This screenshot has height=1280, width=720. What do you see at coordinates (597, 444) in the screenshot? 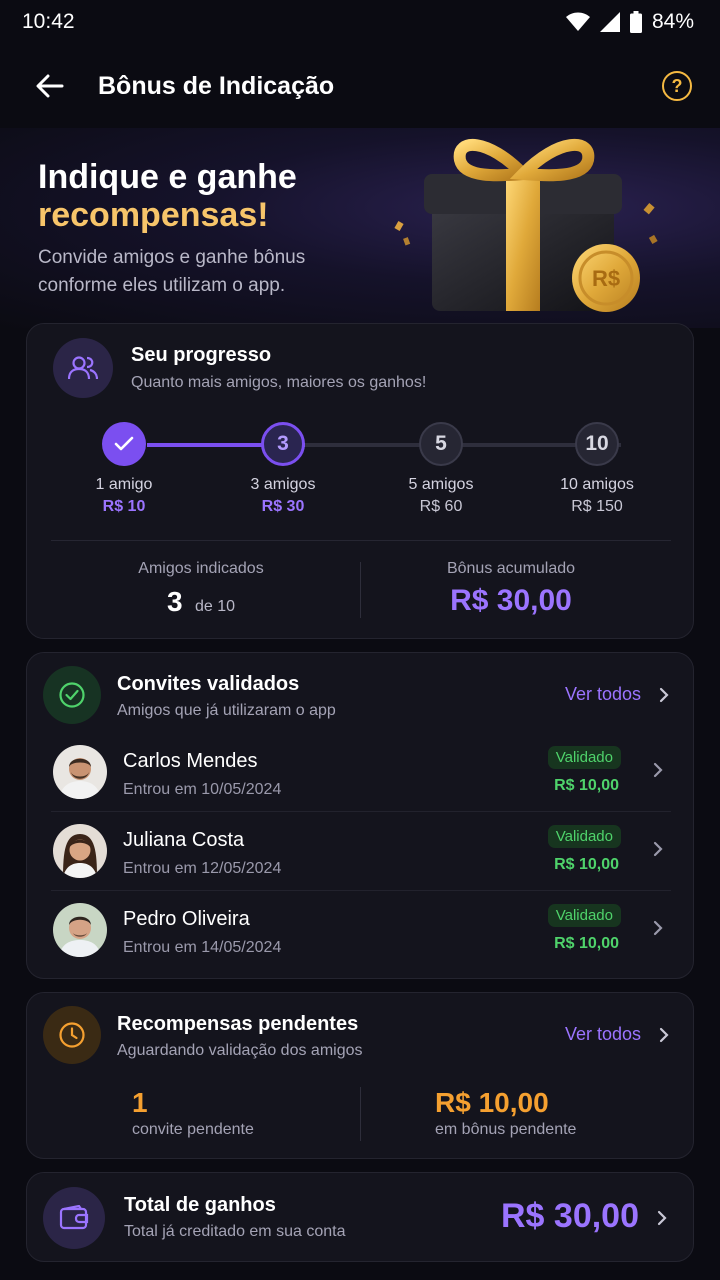
I see `step-node: 10` at bounding box center [597, 444].